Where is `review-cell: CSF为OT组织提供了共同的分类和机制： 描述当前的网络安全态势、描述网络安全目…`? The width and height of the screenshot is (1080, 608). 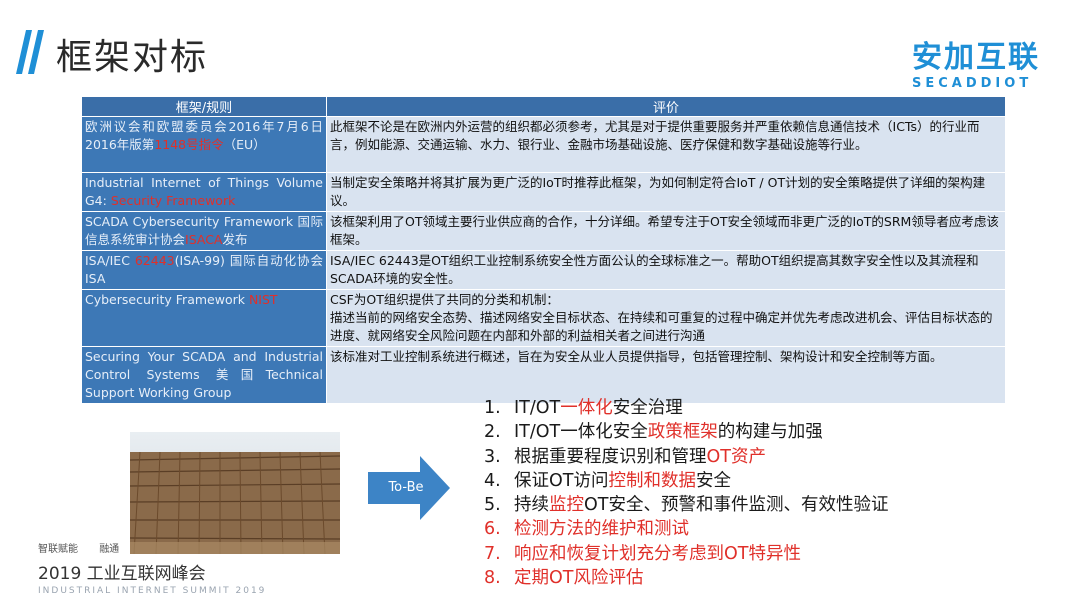
review-cell: CSF为OT组织提供了共同的分类和机制： 描述当前的网络安全态势、描述网络安全目… is located at coordinates (666, 318).